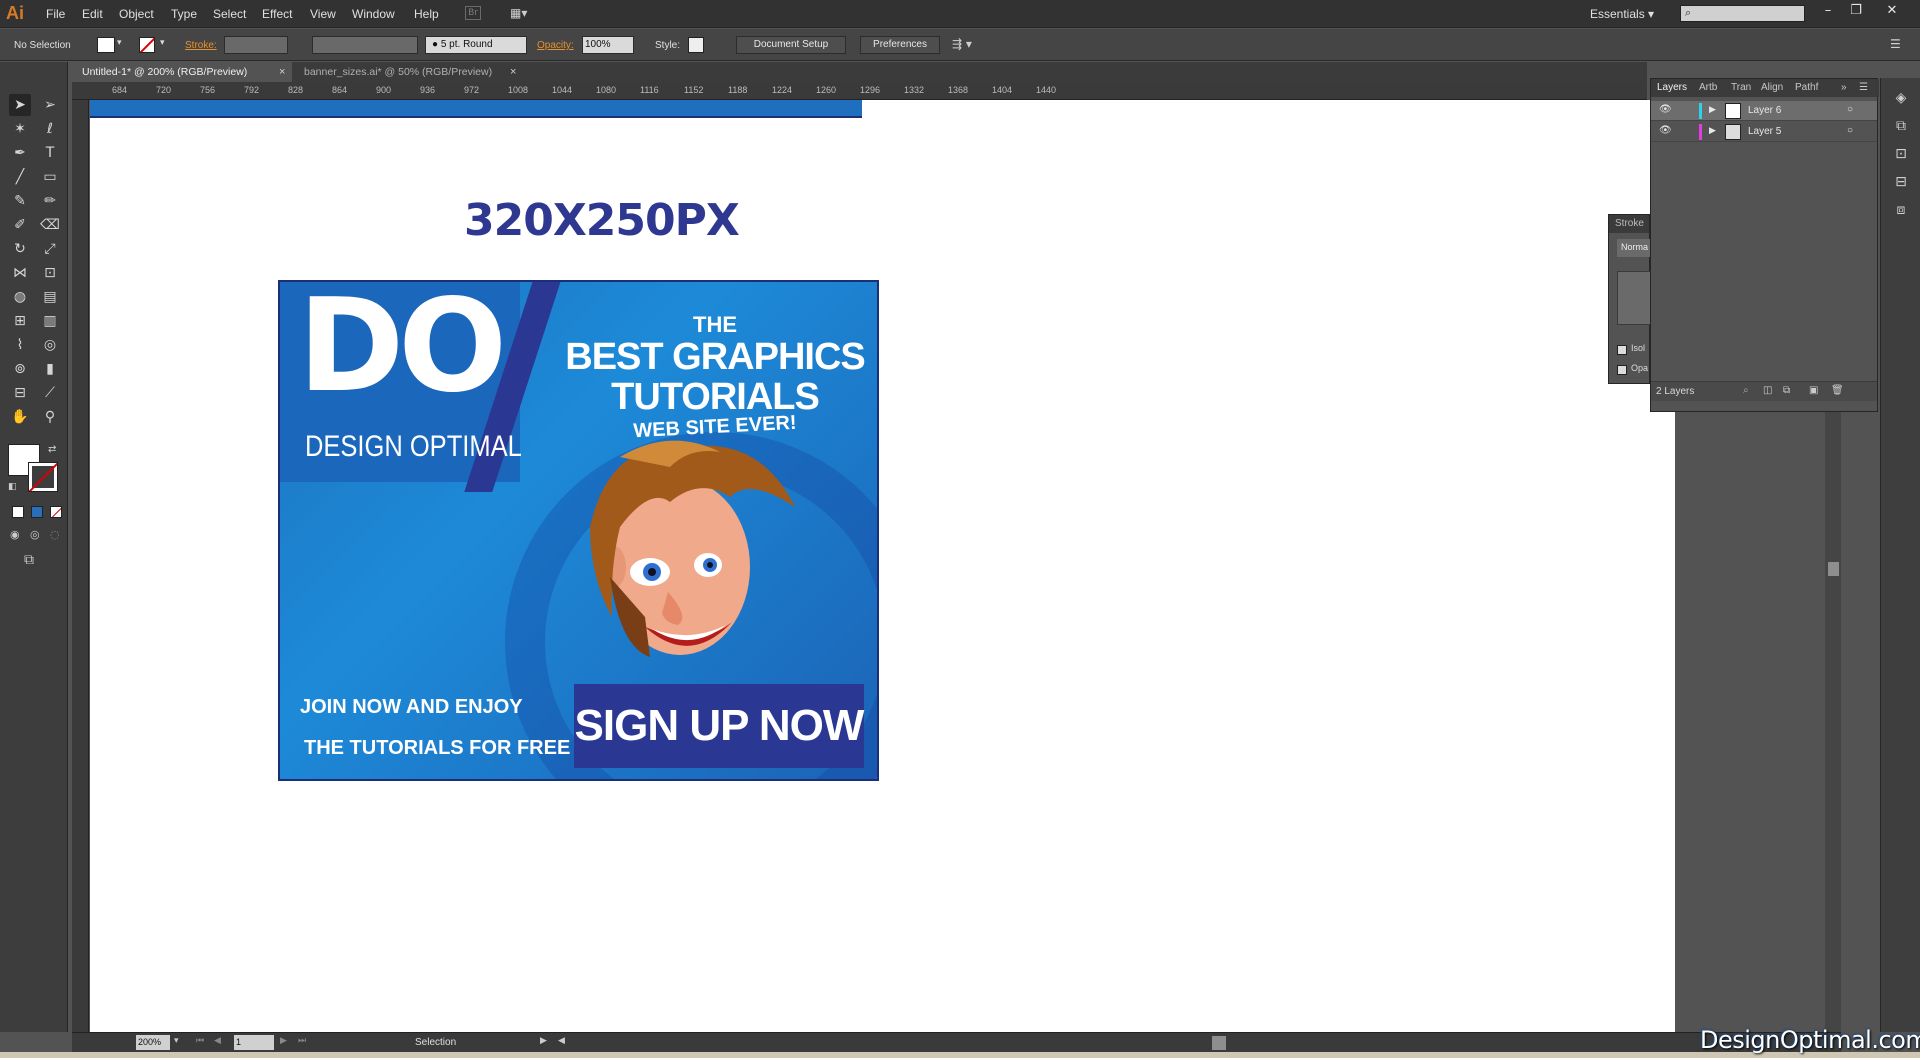  I want to click on menu-view: View, so click(323, 14).